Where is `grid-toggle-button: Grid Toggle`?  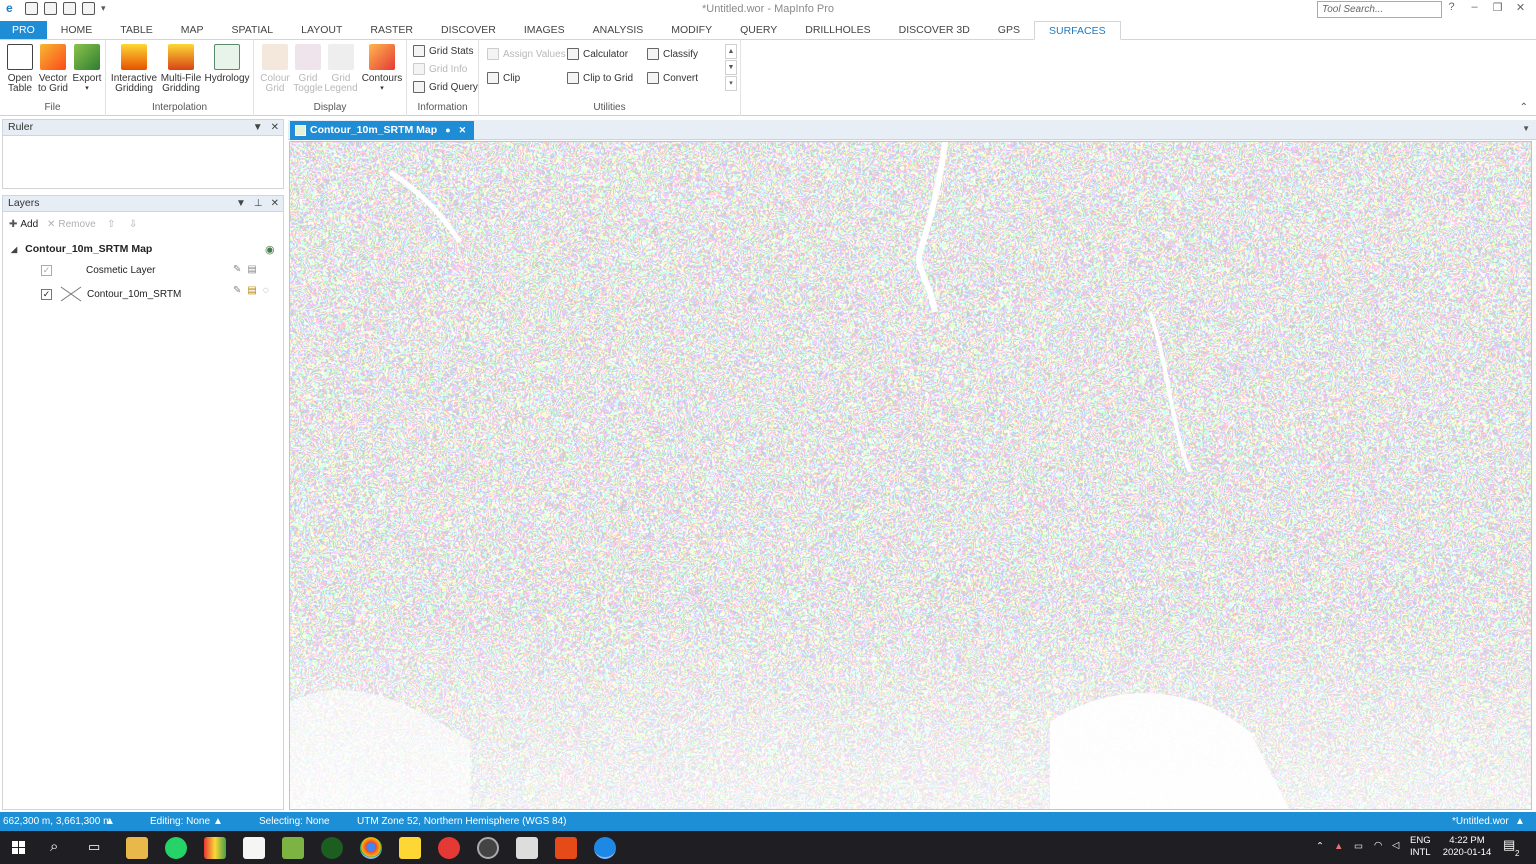
grid-toggle-button: Grid Toggle is located at coordinates (308, 69).